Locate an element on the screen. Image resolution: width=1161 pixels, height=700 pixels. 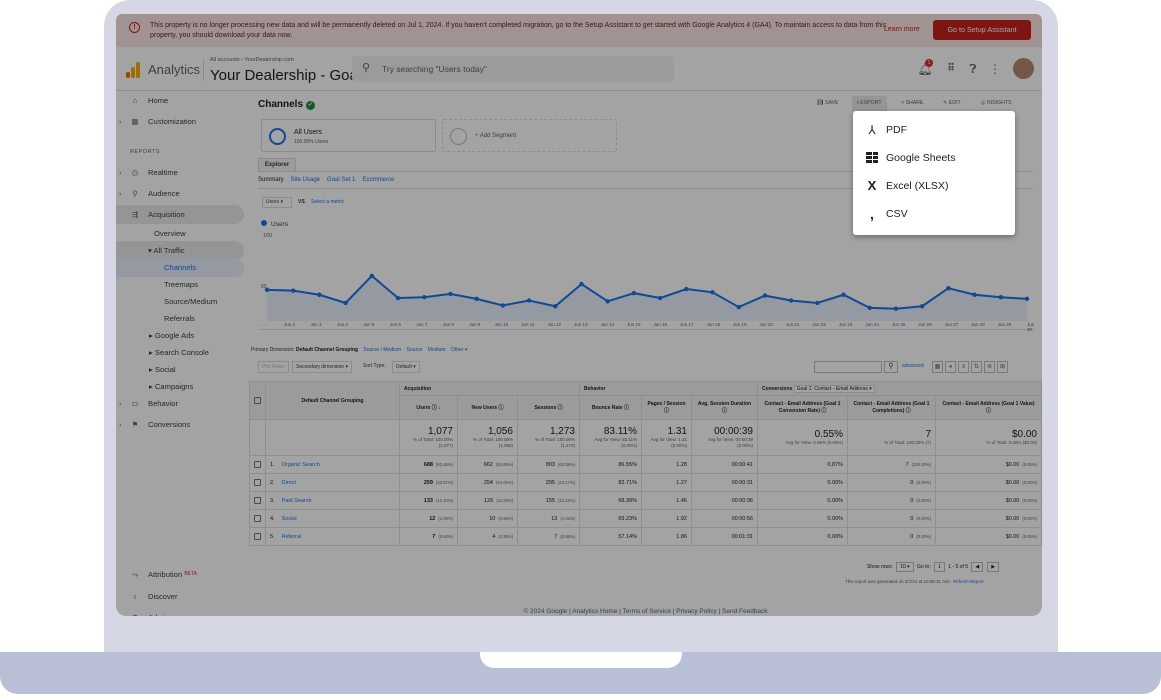
setup-assistant-button: Go to Setup Assistant is located at coordinates (982, 30).